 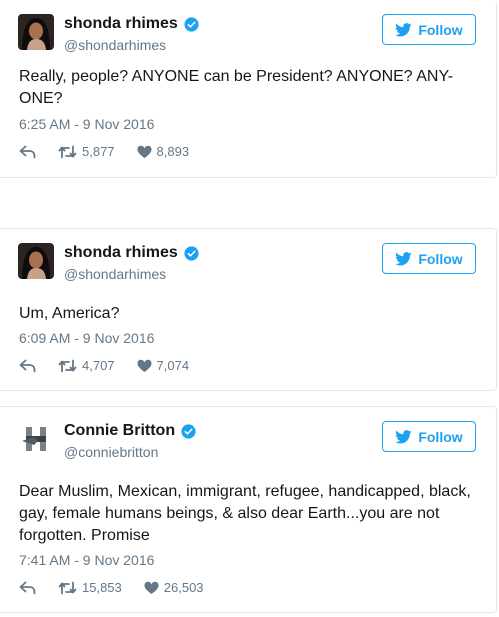 I want to click on like-button: 8,893, so click(x=163, y=151).